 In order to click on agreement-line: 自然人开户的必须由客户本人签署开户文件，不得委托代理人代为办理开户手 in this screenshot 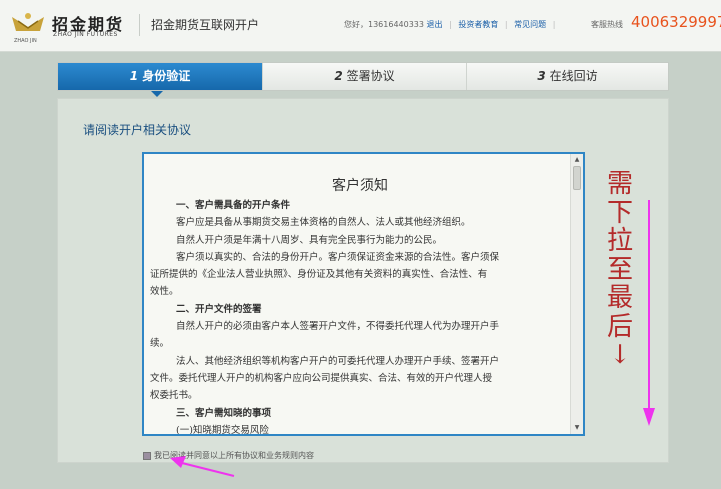, I will do `click(338, 327)`.